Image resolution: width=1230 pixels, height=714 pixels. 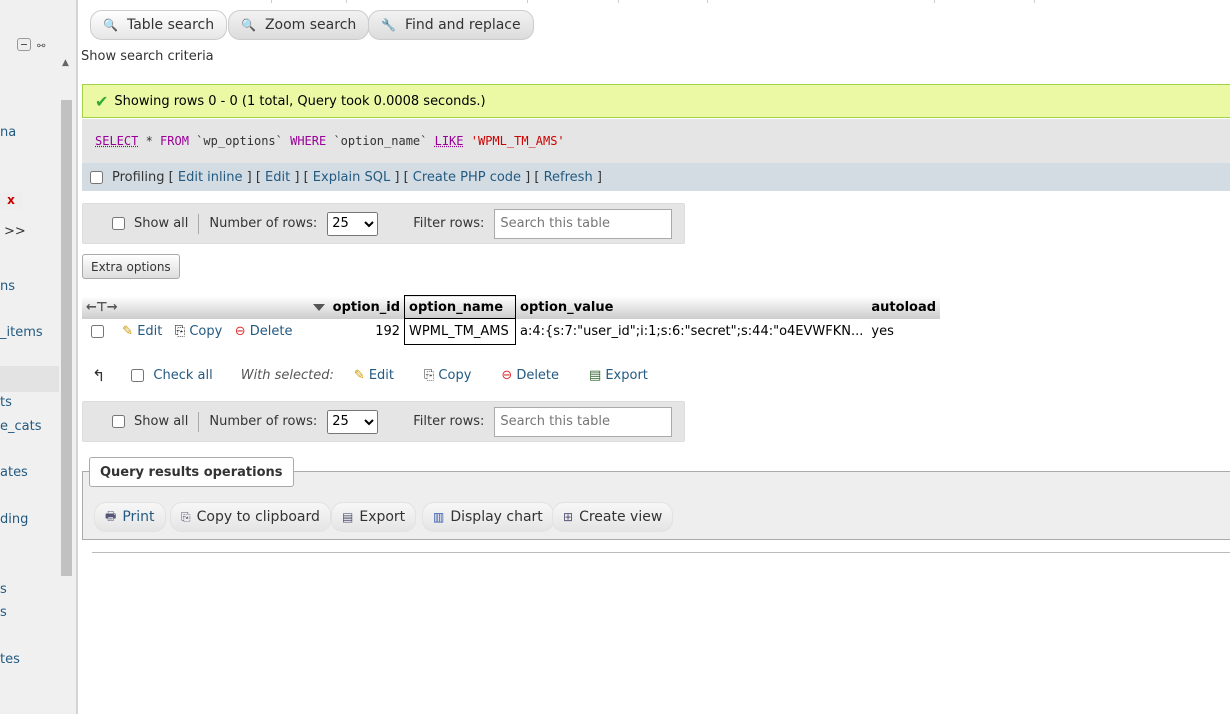 I want to click on bulk-copy-link: Copy, so click(x=454, y=375).